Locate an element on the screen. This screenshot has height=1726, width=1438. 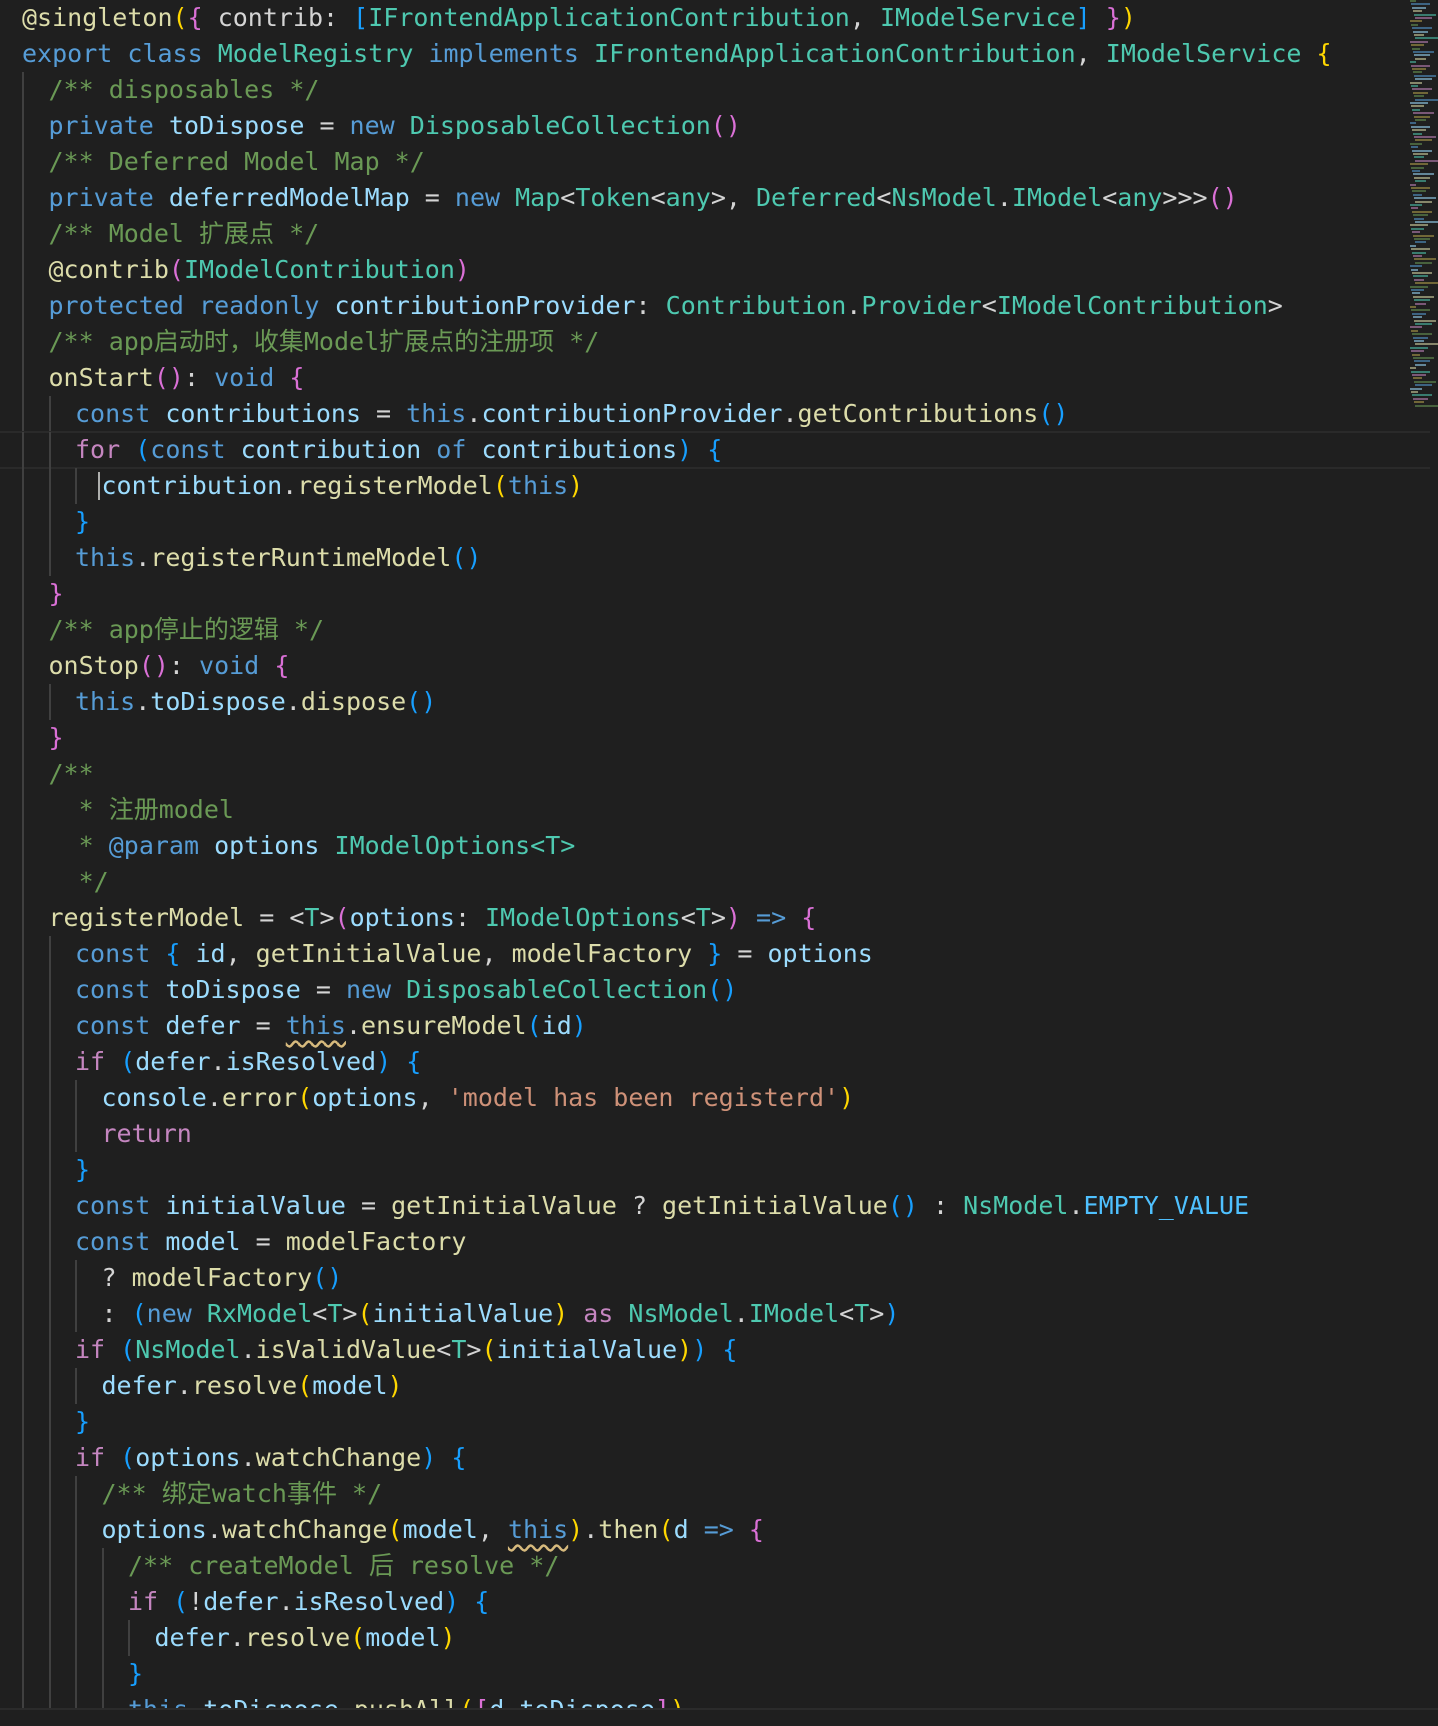
code-line: /** Deferred Model Map */ is located at coordinates (712, 162).